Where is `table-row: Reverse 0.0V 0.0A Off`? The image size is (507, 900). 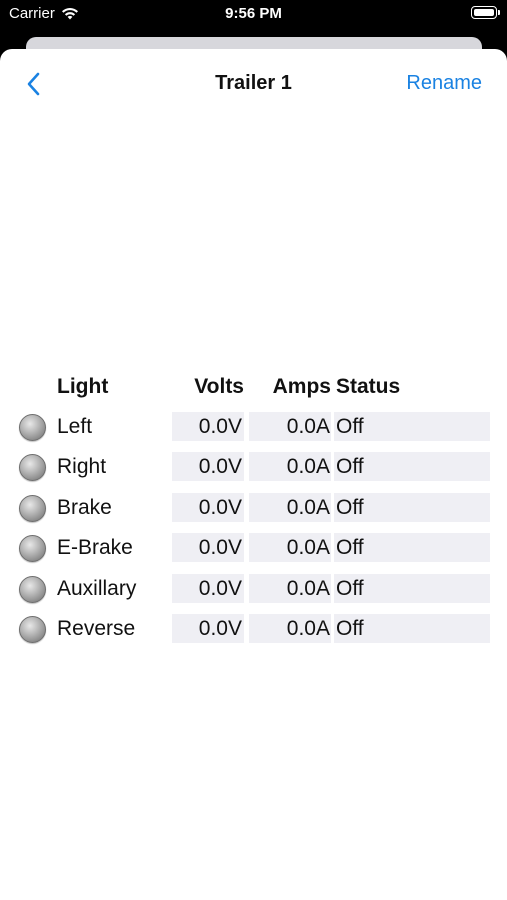 table-row: Reverse 0.0V 0.0A Off is located at coordinates (253, 628).